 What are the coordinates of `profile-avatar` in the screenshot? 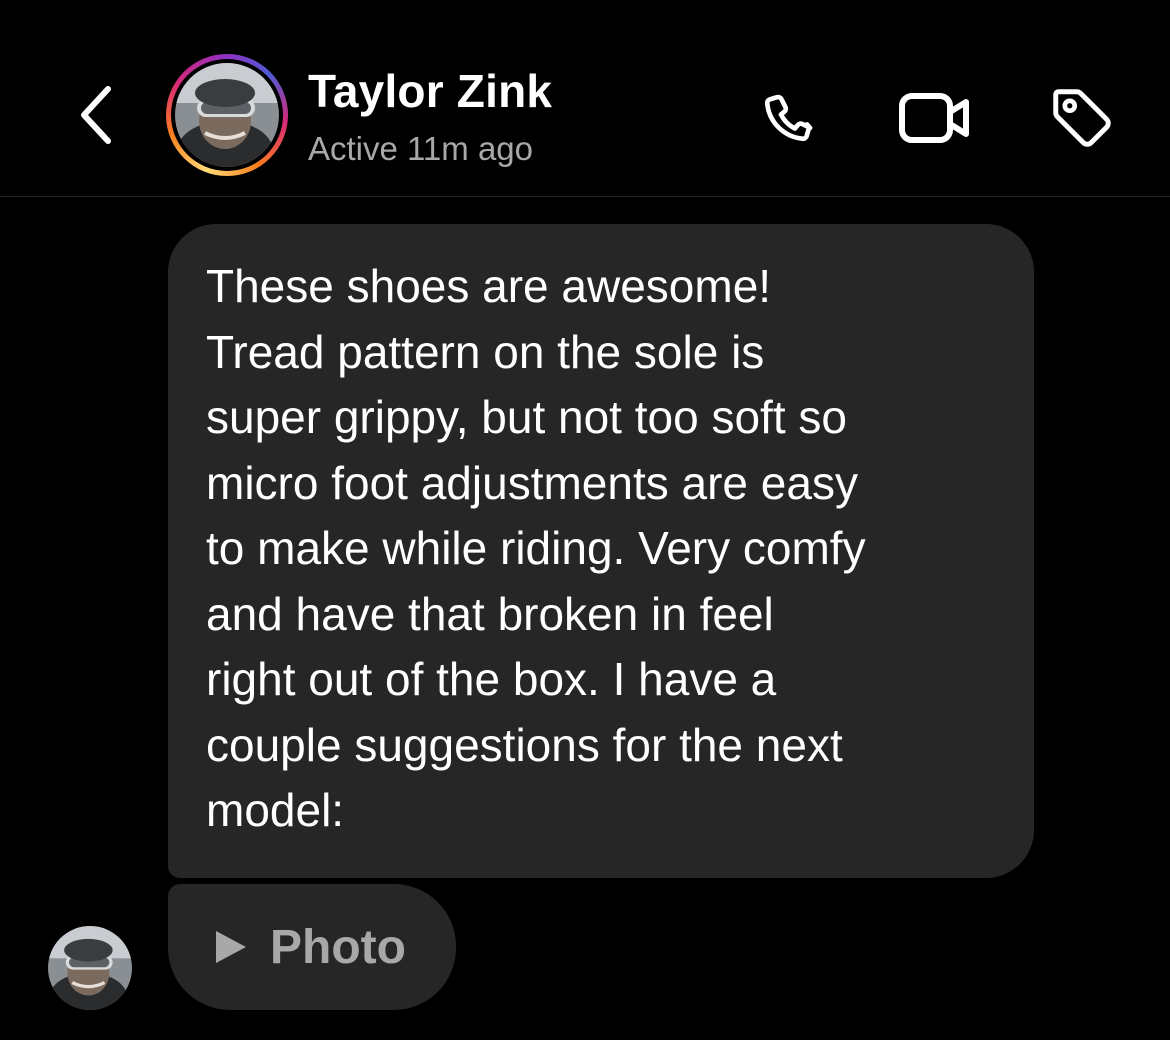 It's located at (227, 115).